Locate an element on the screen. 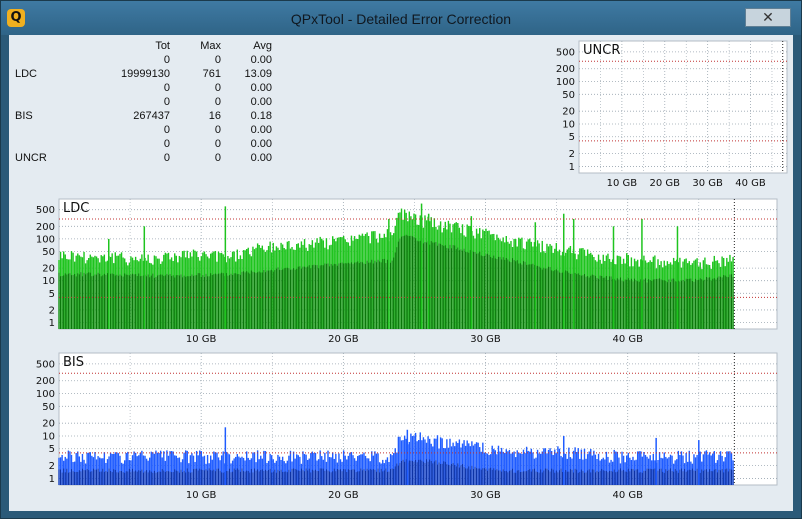 The image size is (802, 519). stats-max: 16 is located at coordinates (214, 116).